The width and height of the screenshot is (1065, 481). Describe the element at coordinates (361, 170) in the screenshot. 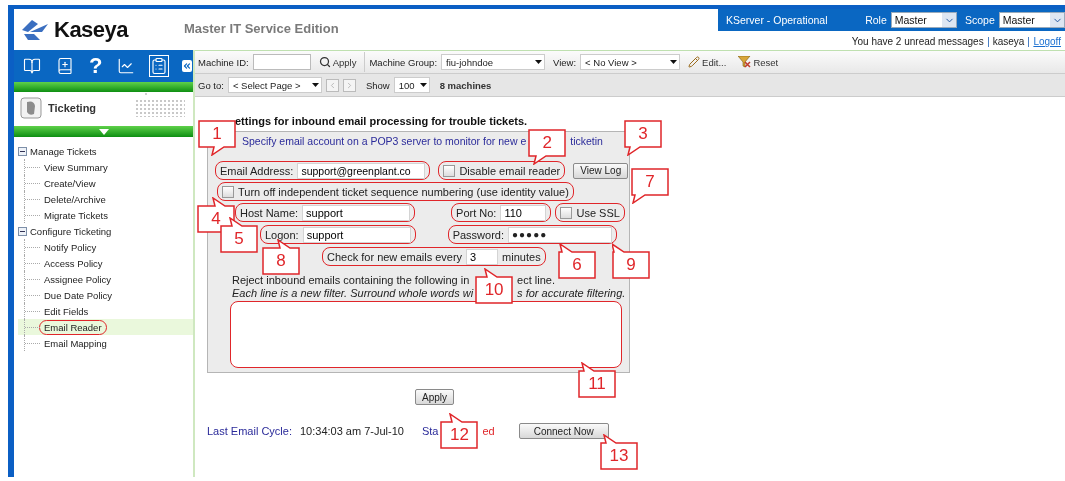

I see `email-field: support@greenplant.co` at that location.